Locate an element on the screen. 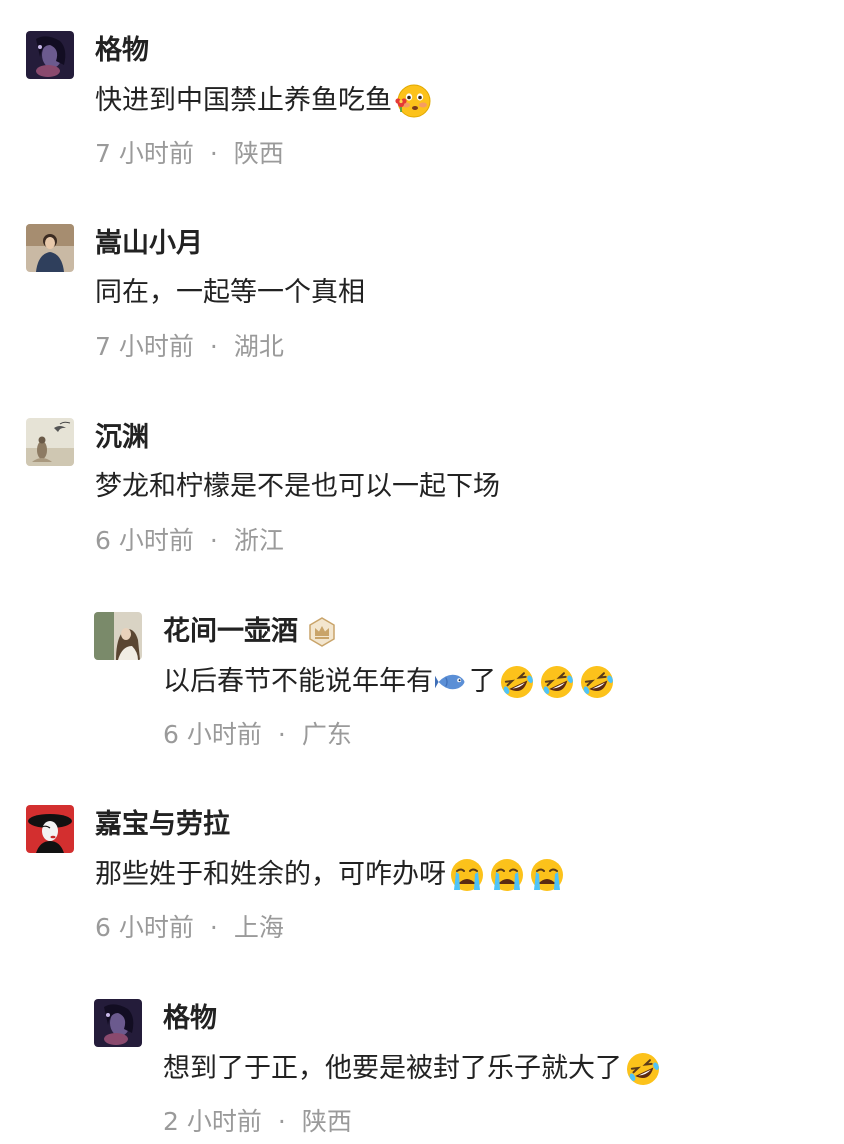 The width and height of the screenshot is (844, 1144). comment-author: 沉渊 is located at coordinates (122, 438).